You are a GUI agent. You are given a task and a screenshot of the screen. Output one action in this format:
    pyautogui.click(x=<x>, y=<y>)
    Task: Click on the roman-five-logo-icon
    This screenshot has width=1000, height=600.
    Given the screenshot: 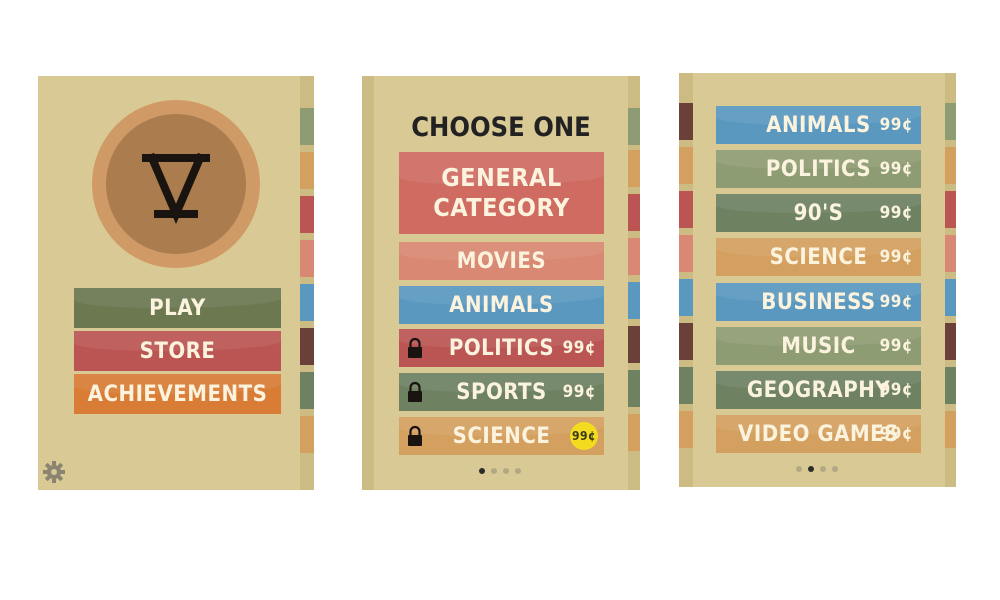 What is the action you would take?
    pyautogui.click(x=176, y=188)
    